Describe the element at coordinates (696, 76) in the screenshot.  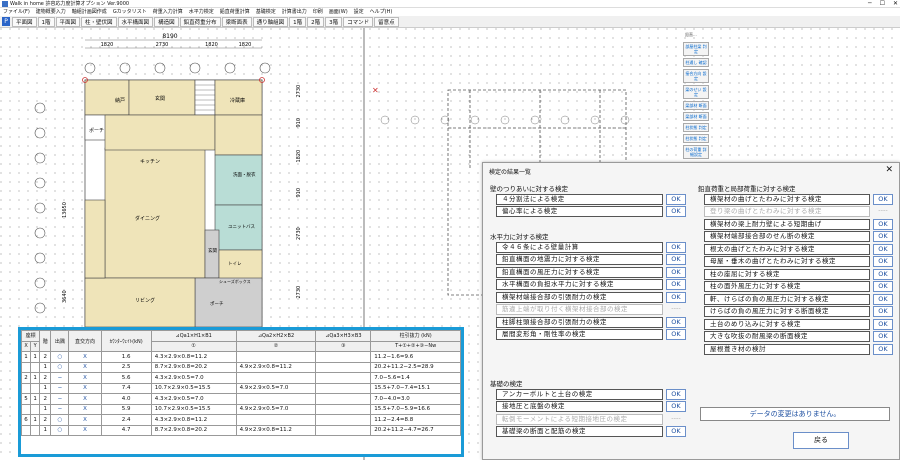
I see `side-tool-button: 接合方向 設定` at that location.